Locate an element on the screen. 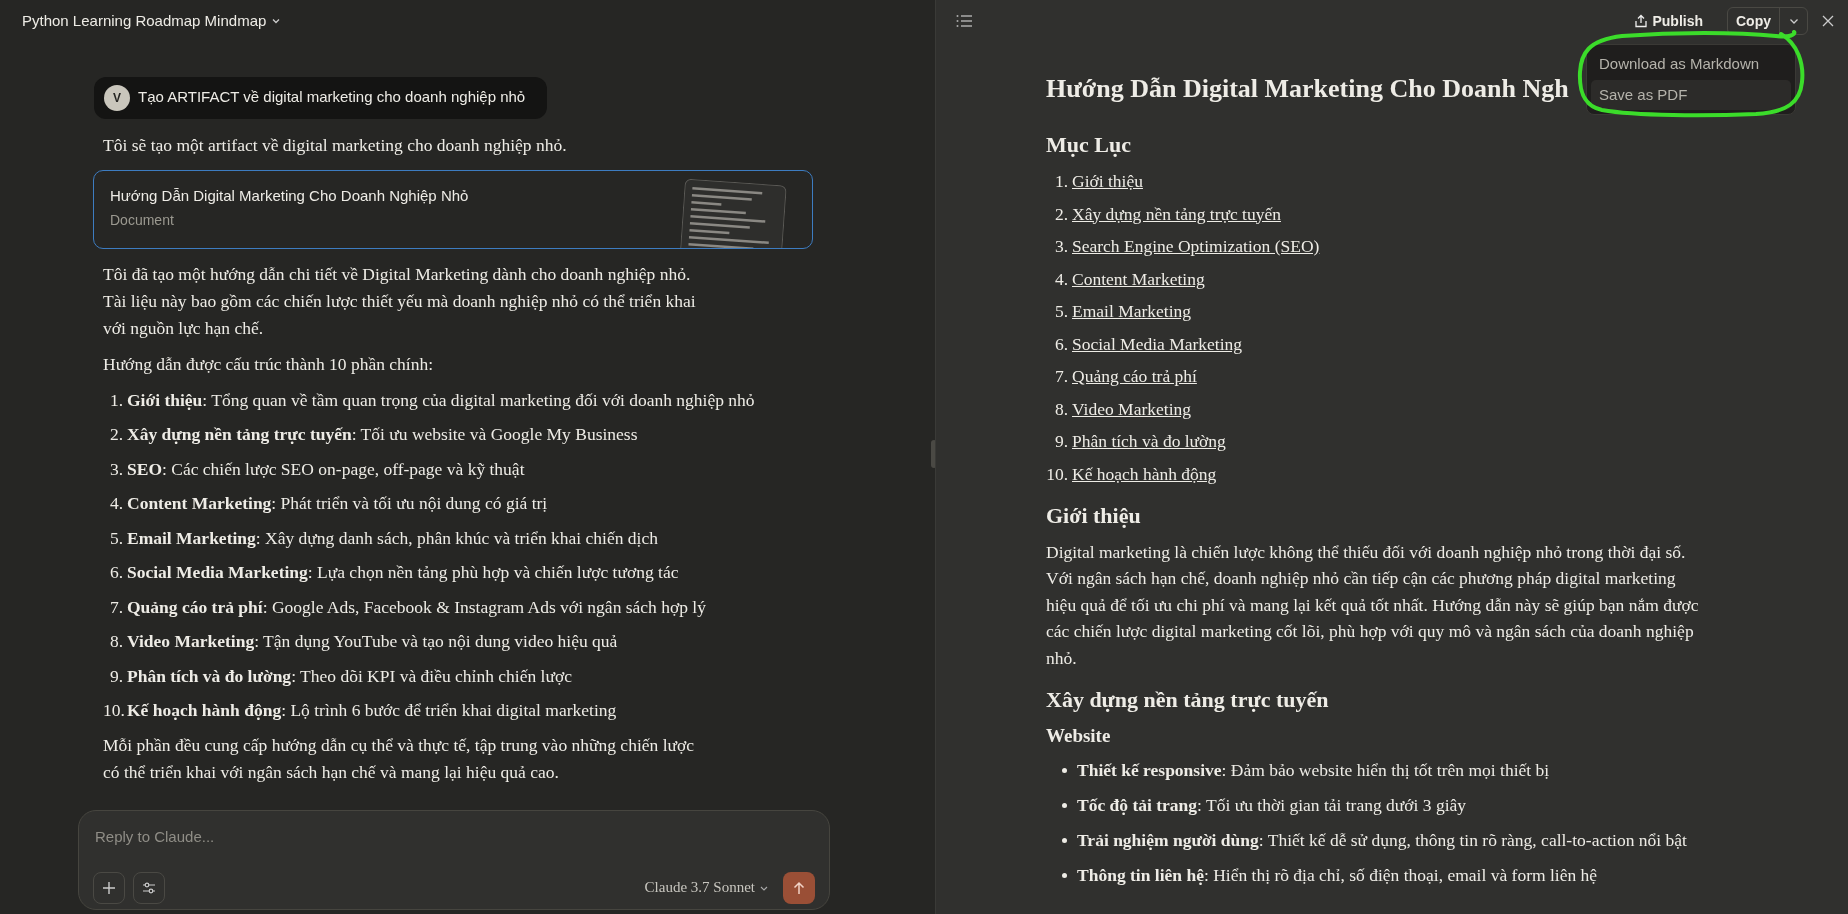 This screenshot has height=914, width=1848. toc-link: Xây dựng nền tảng trực tuyến is located at coordinates (1176, 213).